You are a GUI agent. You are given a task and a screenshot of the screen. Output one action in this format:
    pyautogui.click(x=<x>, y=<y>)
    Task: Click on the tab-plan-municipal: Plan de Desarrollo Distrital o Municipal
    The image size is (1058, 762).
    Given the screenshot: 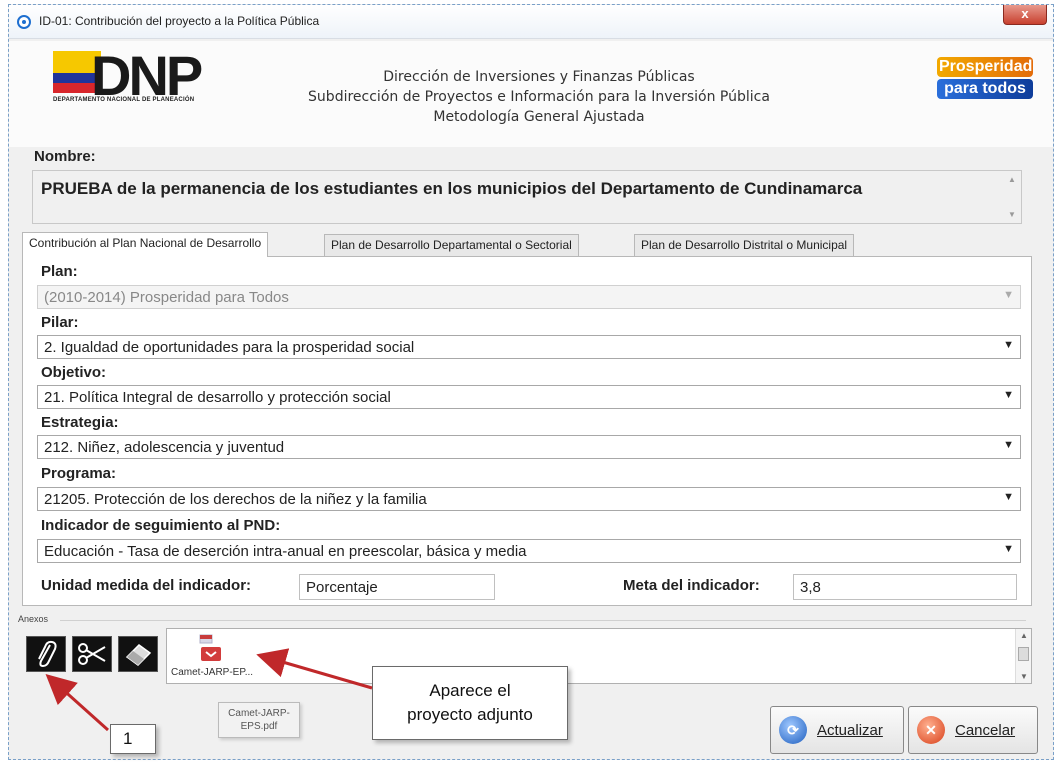 What is the action you would take?
    pyautogui.click(x=744, y=245)
    